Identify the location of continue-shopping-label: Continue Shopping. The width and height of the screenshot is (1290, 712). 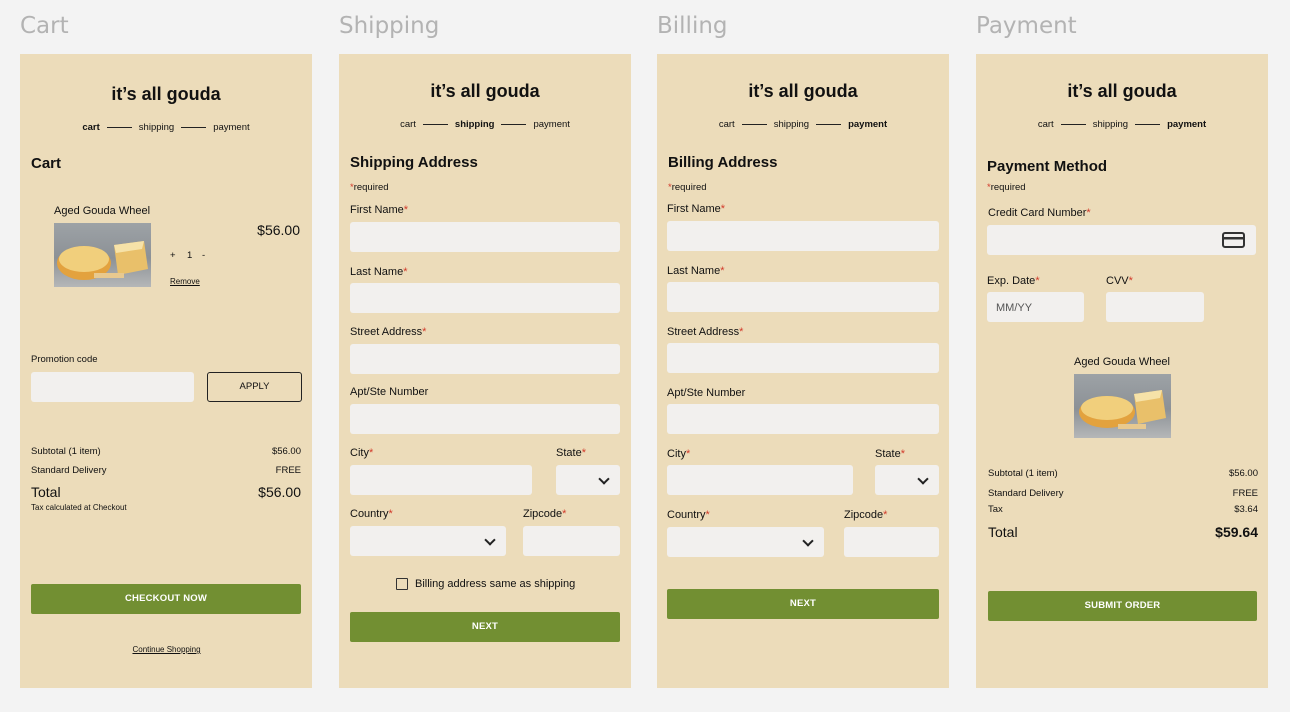
(166, 649).